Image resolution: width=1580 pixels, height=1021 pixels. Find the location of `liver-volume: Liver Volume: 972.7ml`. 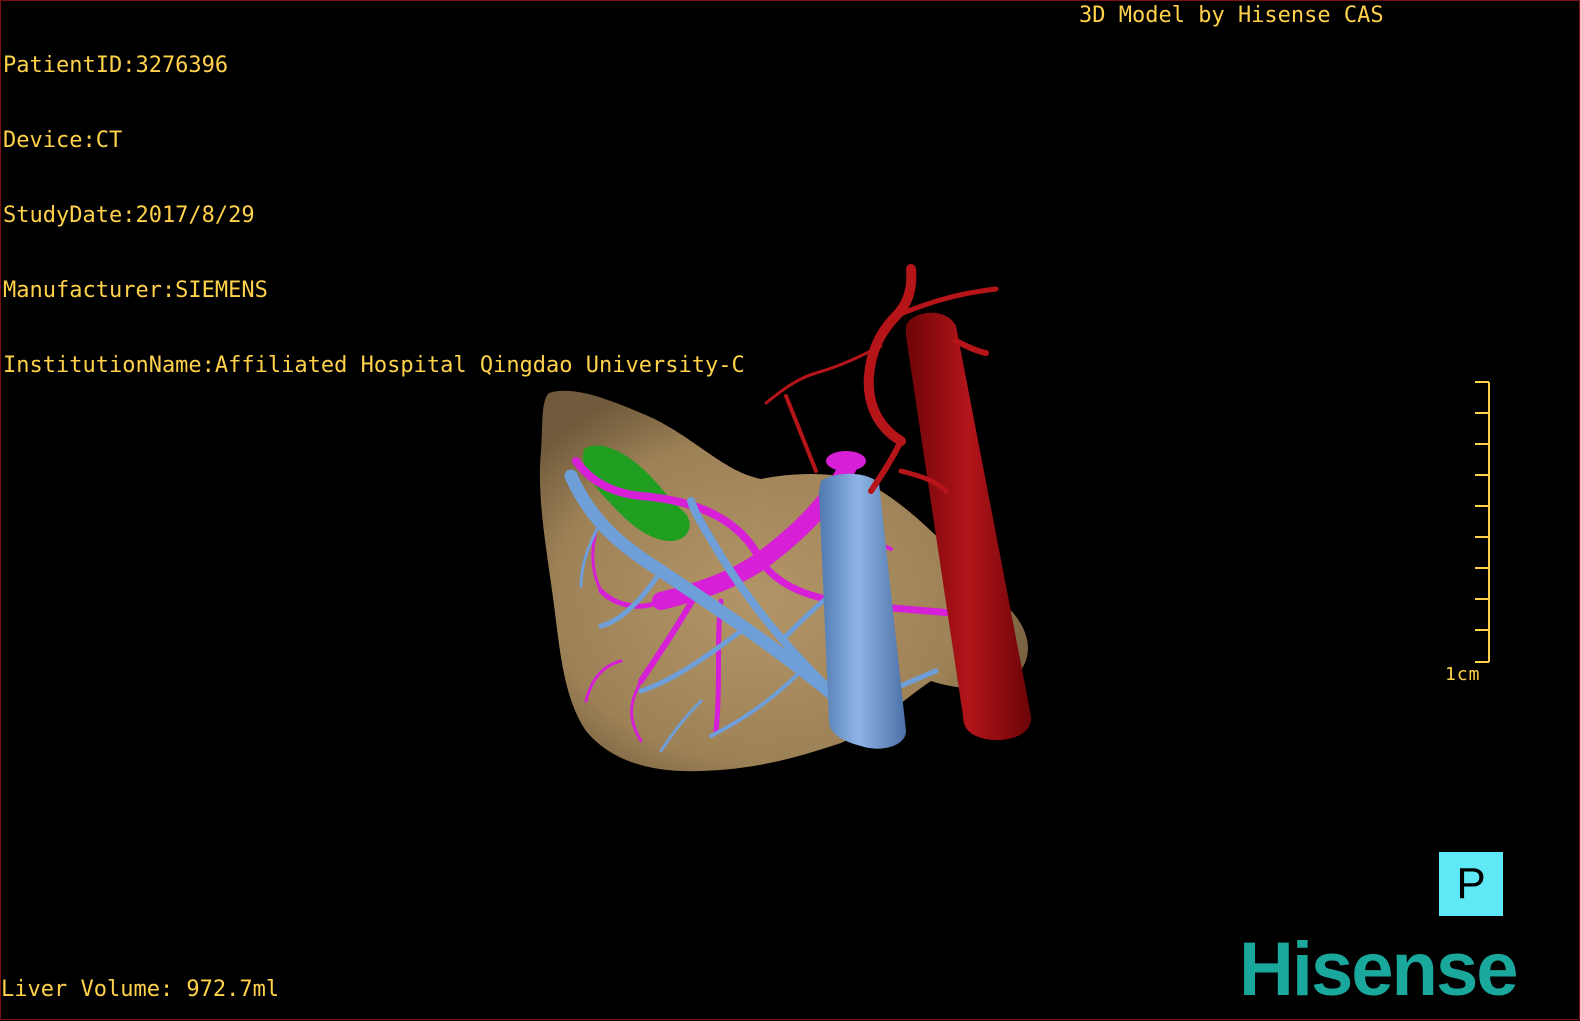

liver-volume: Liver Volume: 972.7ml is located at coordinates (140, 989).